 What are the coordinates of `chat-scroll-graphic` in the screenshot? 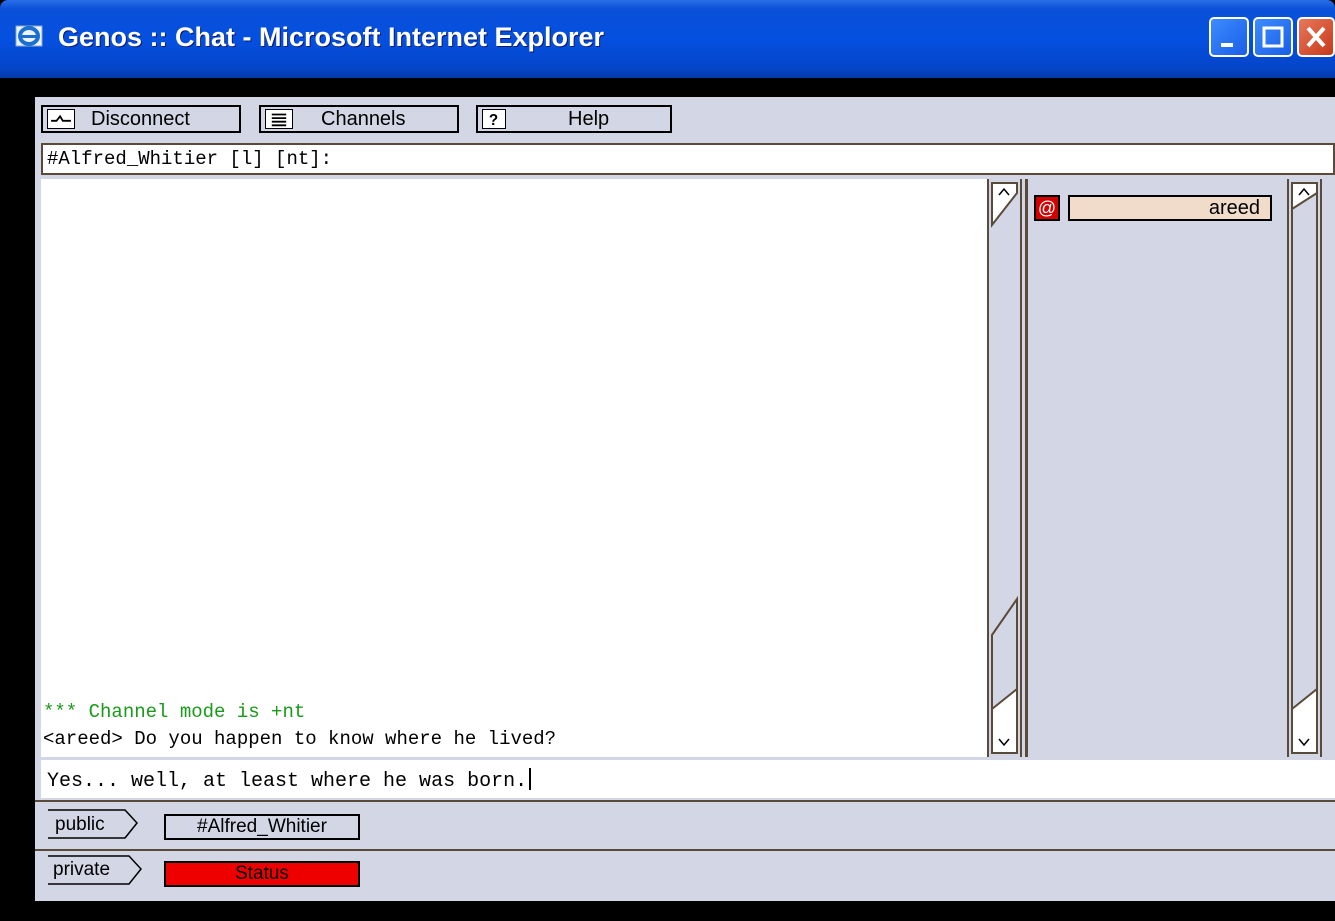 It's located at (1004, 468).